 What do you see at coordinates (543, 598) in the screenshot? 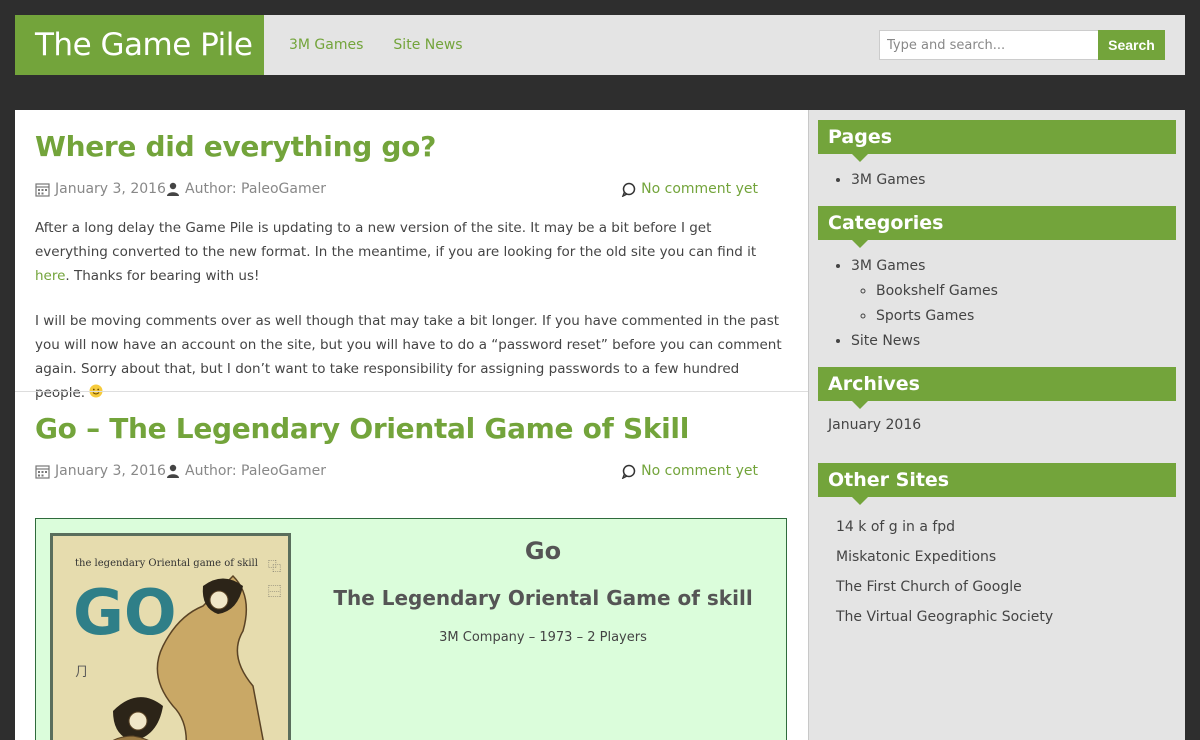
I see `game-subtitle: The Legendary Oriental Game of skill` at bounding box center [543, 598].